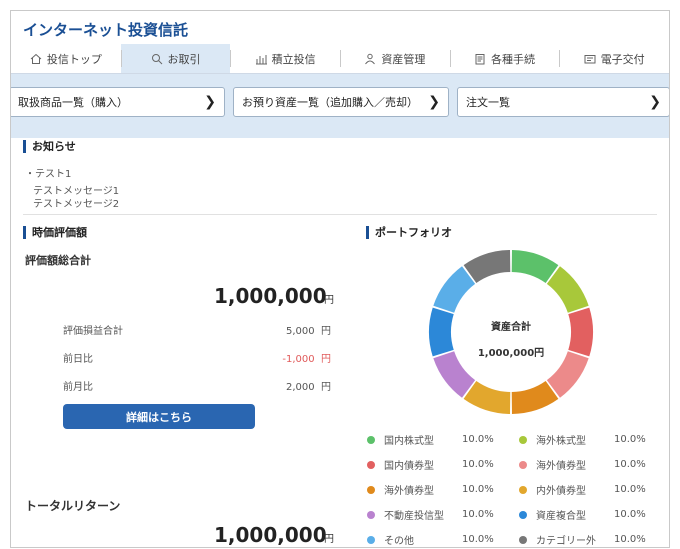 Image resolution: width=680 pixels, height=549 pixels. I want to click on tab-label: 資産管理, so click(403, 59).